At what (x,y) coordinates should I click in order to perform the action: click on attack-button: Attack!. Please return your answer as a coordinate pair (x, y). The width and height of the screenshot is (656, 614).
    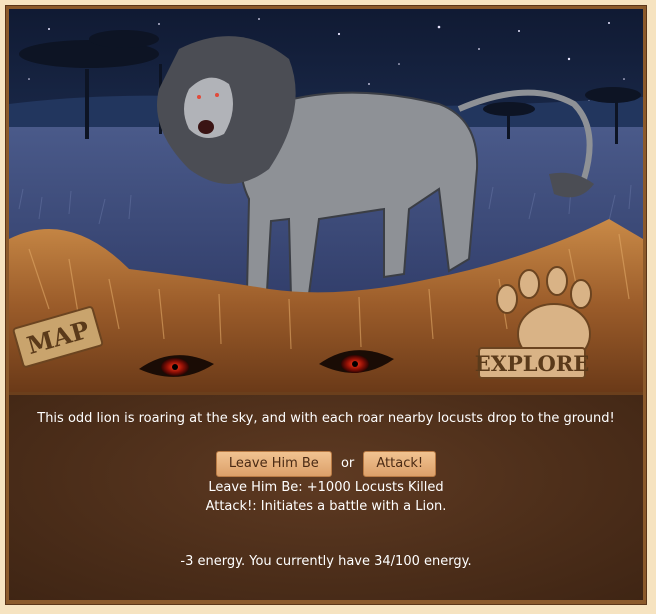
    Looking at the image, I should click on (400, 464).